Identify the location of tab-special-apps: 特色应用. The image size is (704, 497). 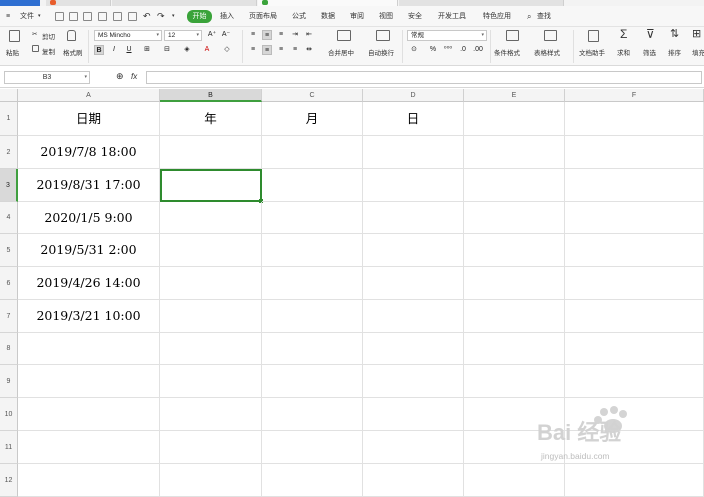
(497, 16).